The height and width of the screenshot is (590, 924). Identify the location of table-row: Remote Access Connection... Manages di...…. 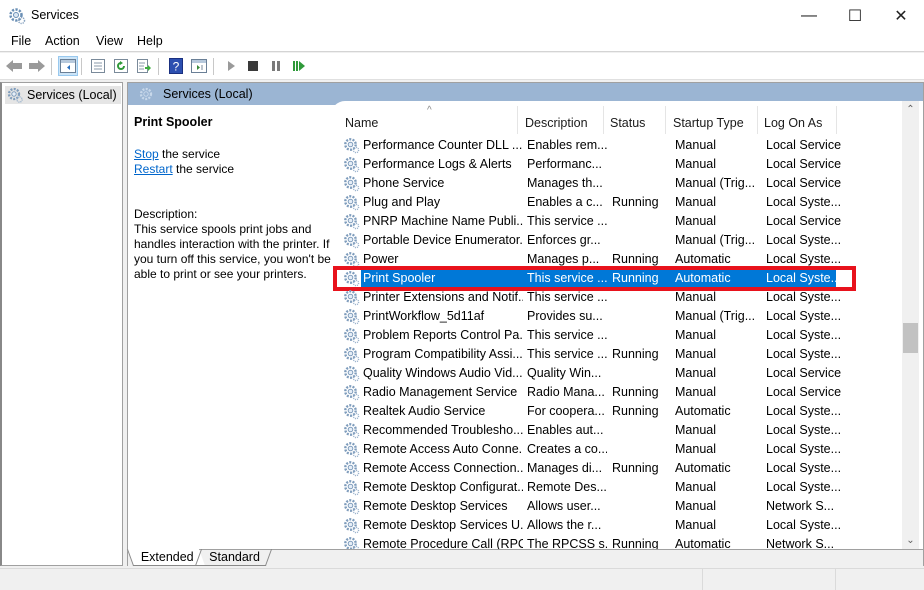
(617, 468).